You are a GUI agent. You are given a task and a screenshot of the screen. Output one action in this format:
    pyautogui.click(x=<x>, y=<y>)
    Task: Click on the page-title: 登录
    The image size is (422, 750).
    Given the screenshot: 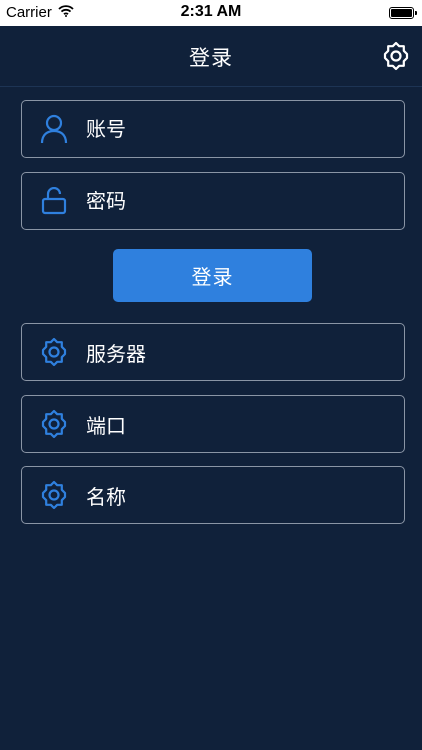 What is the action you would take?
    pyautogui.click(x=211, y=58)
    